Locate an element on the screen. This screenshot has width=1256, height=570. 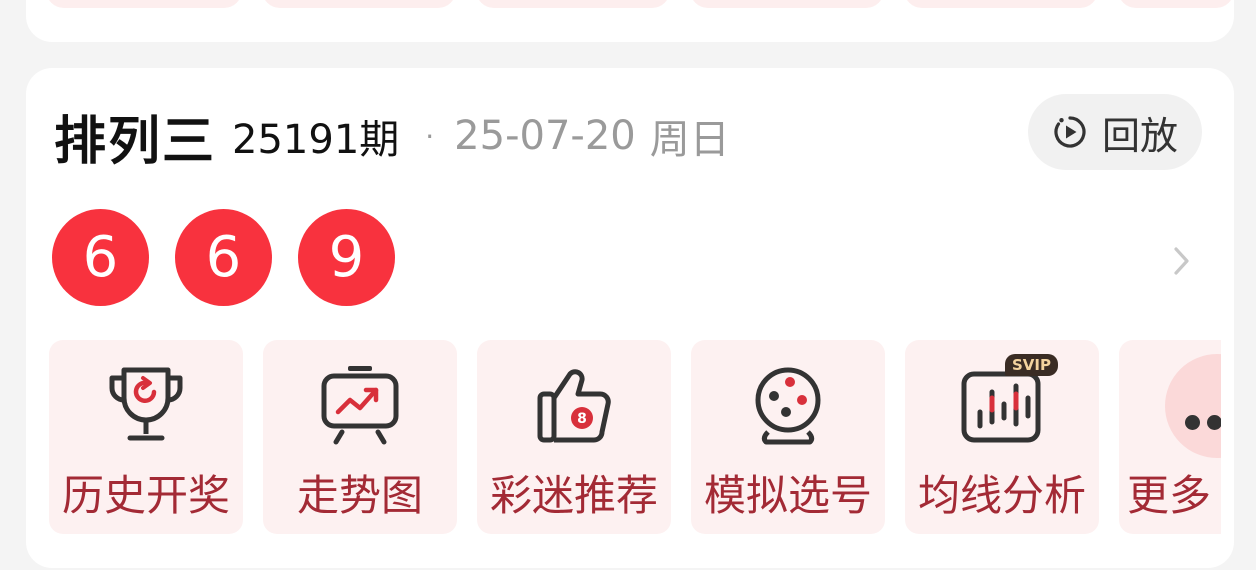
svg-text: 8 is located at coordinates (582, 419).